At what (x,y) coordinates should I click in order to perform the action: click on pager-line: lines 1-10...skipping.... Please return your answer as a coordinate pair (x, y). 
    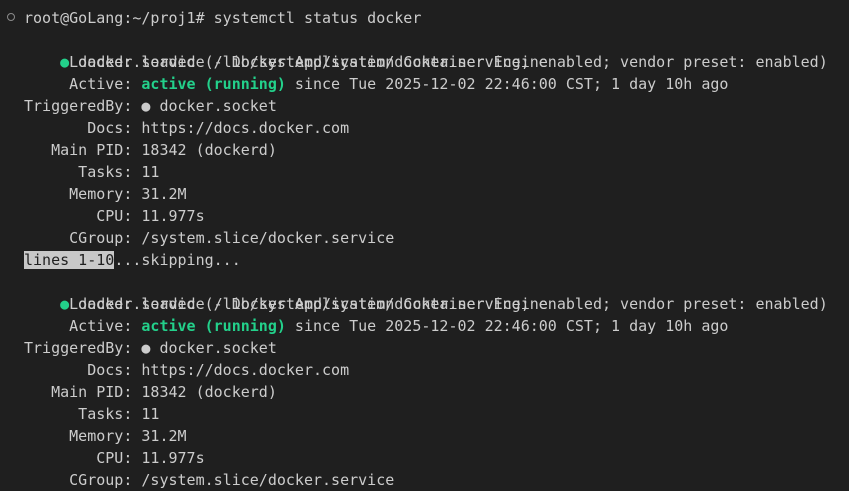
    Looking at the image, I should click on (132, 260).